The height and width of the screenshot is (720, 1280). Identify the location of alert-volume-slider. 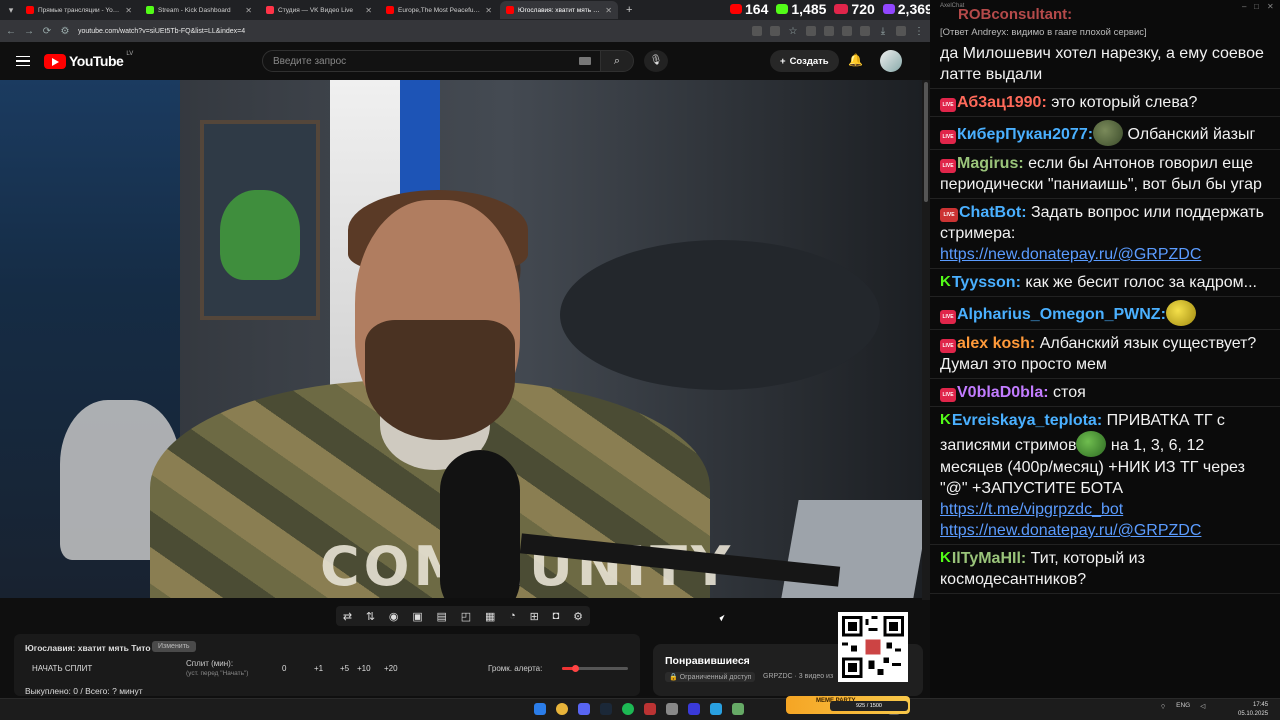
(595, 668).